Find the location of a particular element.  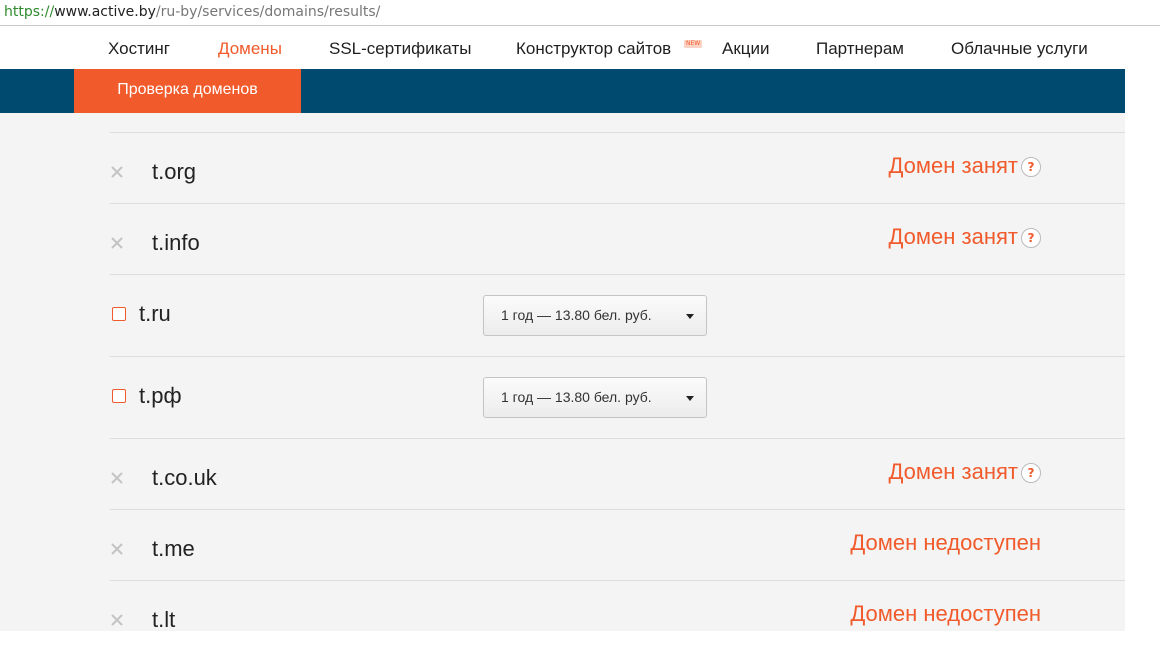

domain-name: t.ru is located at coordinates (155, 313).